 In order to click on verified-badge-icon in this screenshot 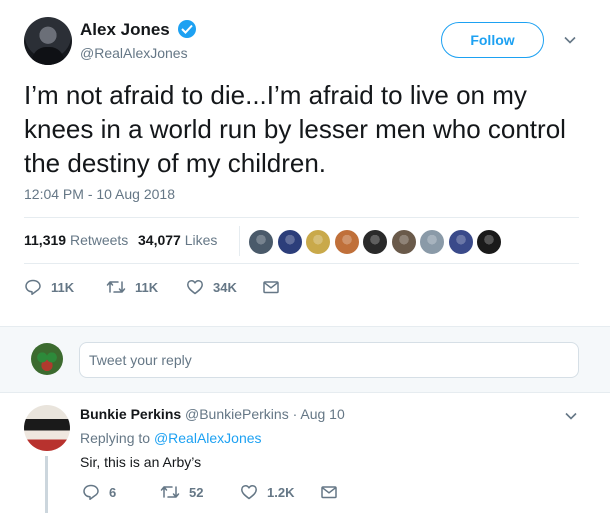, I will do `click(187, 29)`.